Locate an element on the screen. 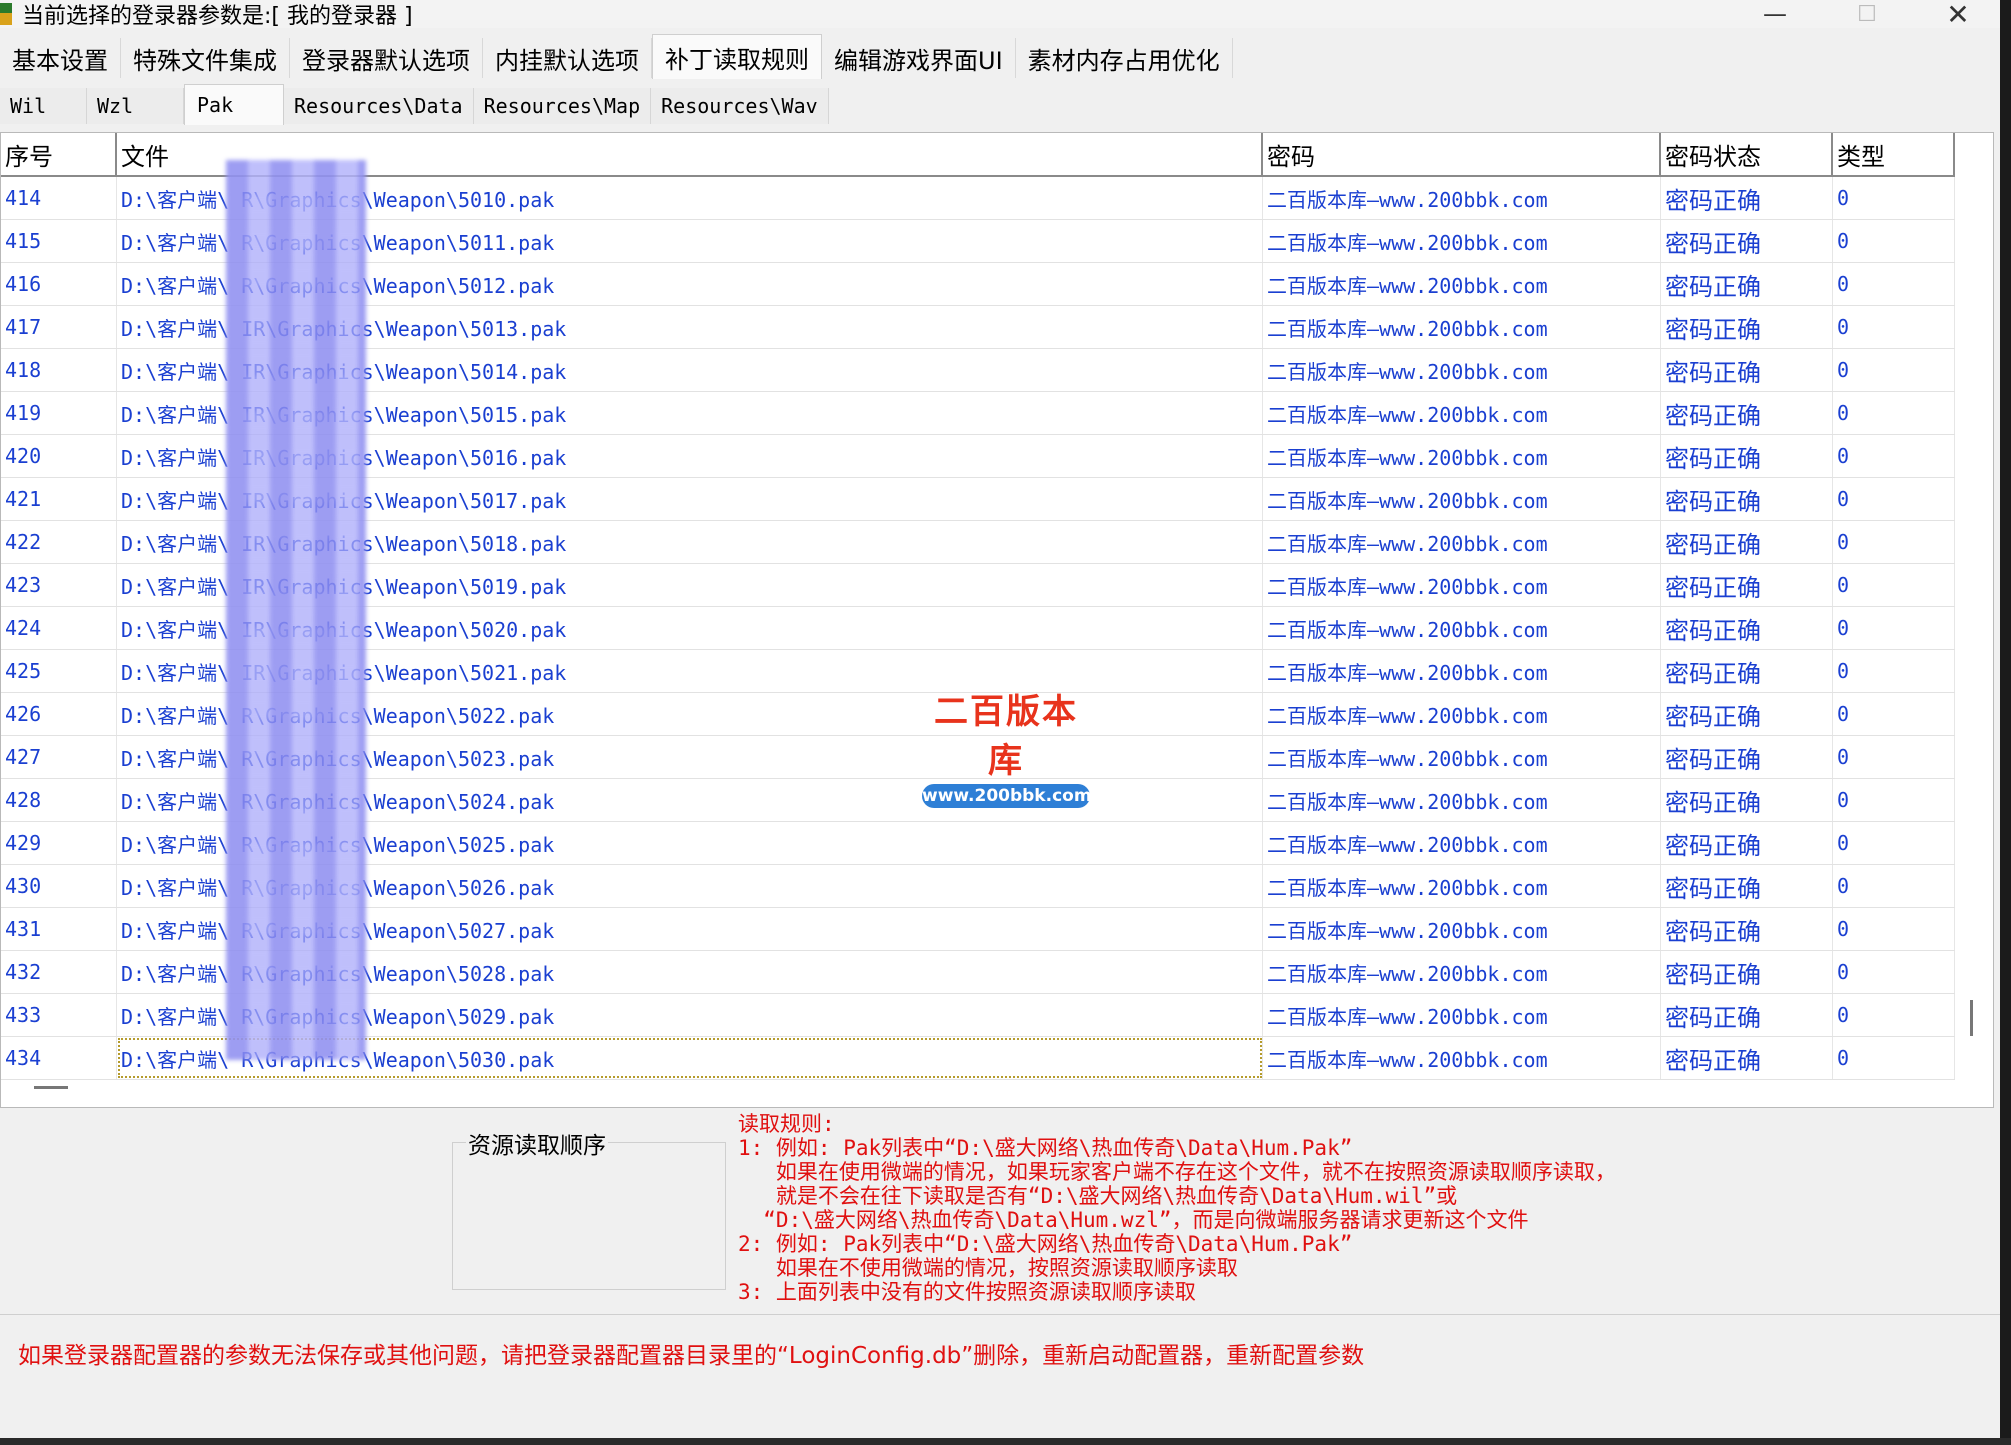  subtab-wzl: Wzl is located at coordinates (135, 106).